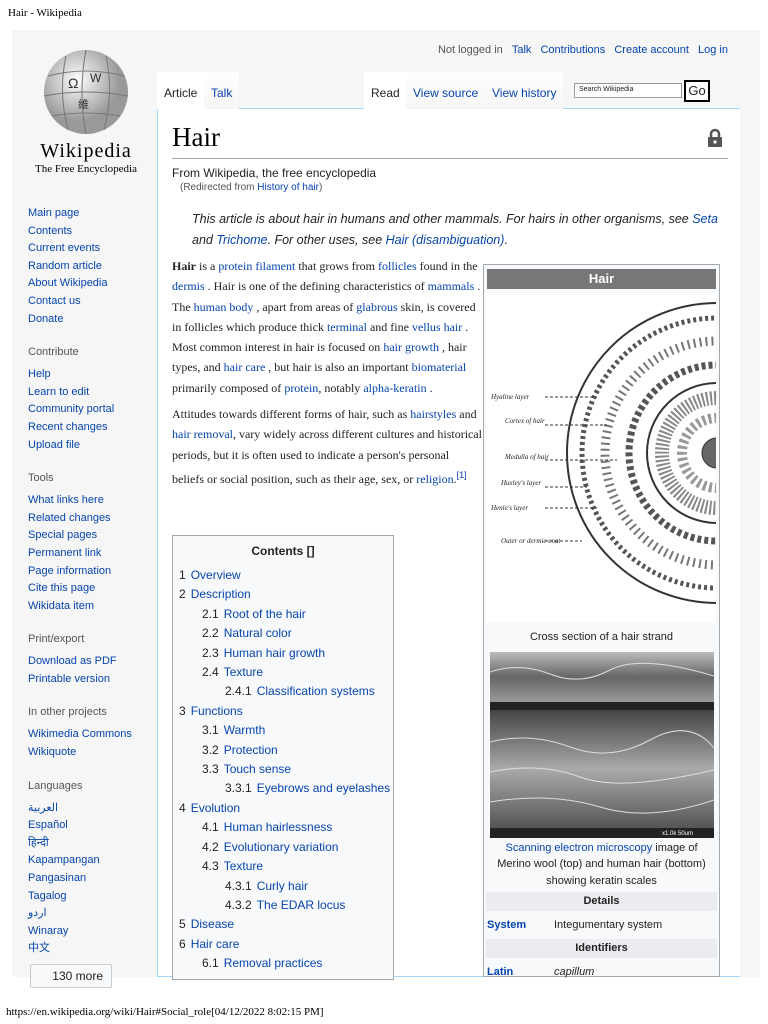  Describe the element at coordinates (90, 501) in the screenshot. I see `sidebar-item: What links here` at that location.